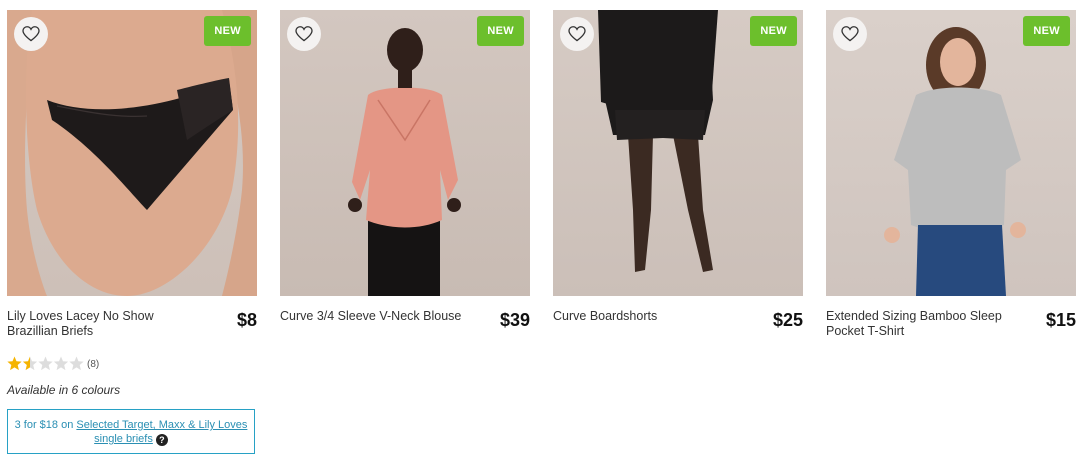  I want to click on promo-text: 3 for $18 on, so click(45, 425).